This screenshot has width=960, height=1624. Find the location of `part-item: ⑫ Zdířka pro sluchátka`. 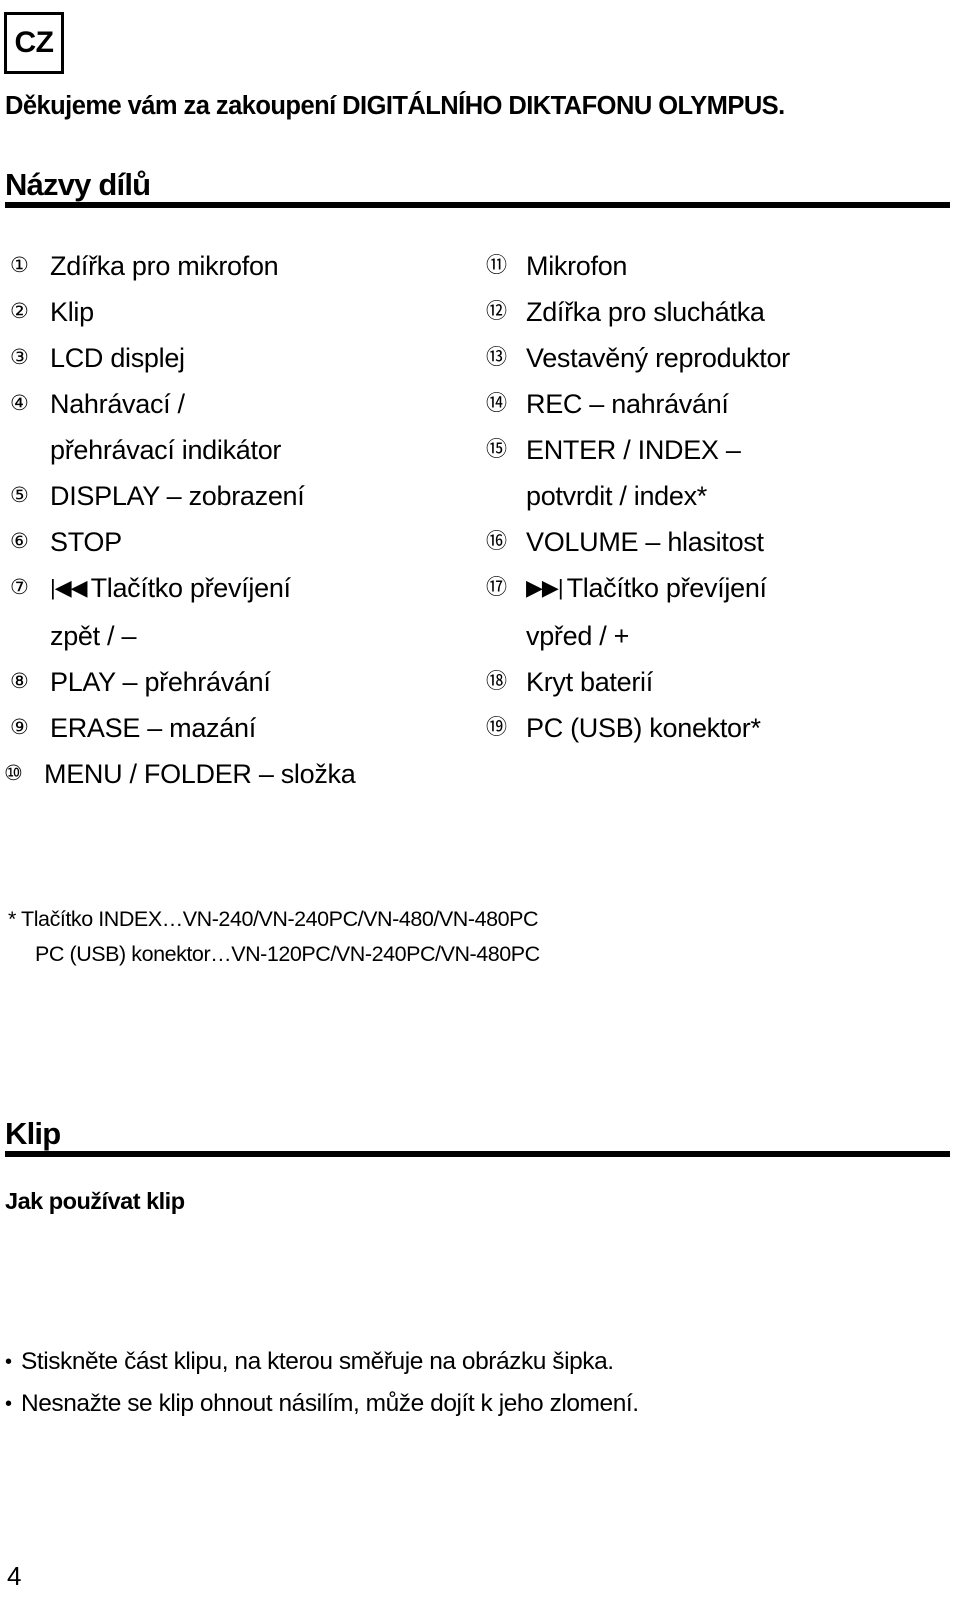

part-item: ⑫ Zdířka pro sluchátka is located at coordinates (722, 312).